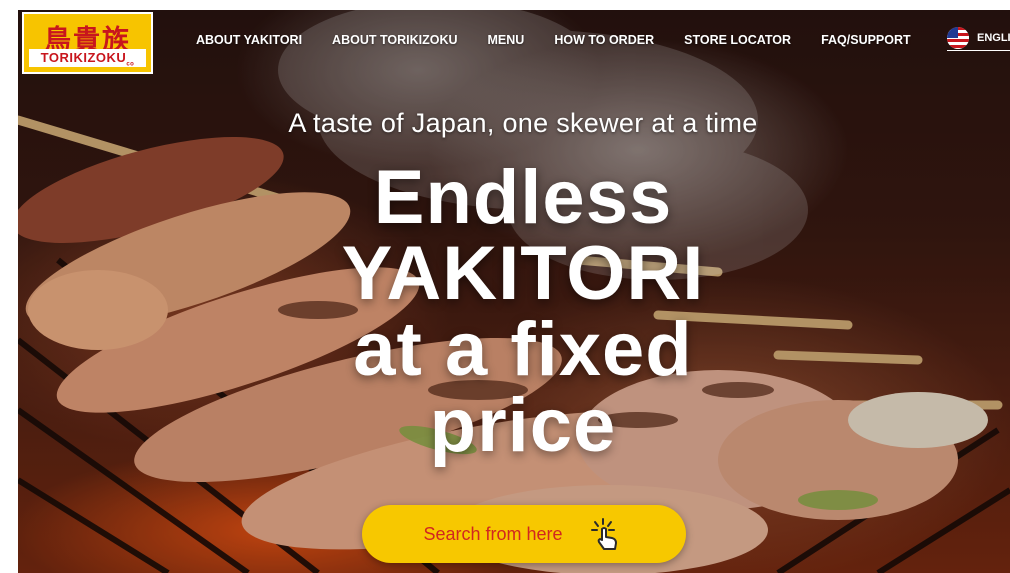 The height and width of the screenshot is (573, 1010). I want to click on nav-faq-support: FAQ/SUPPORT, so click(866, 40).